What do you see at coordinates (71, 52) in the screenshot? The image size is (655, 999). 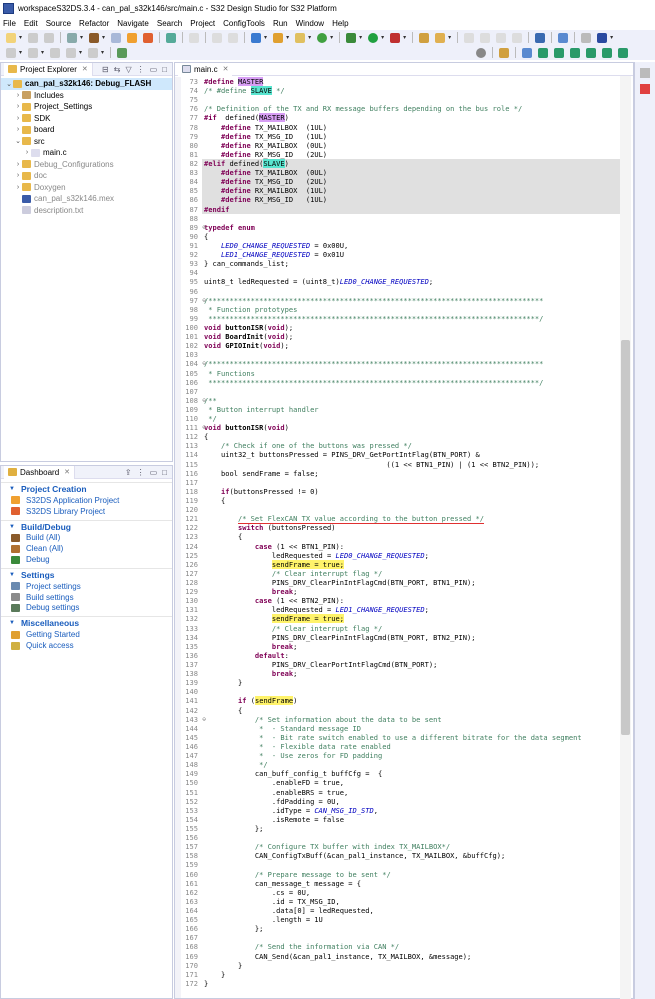 I see `back-icon` at bounding box center [71, 52].